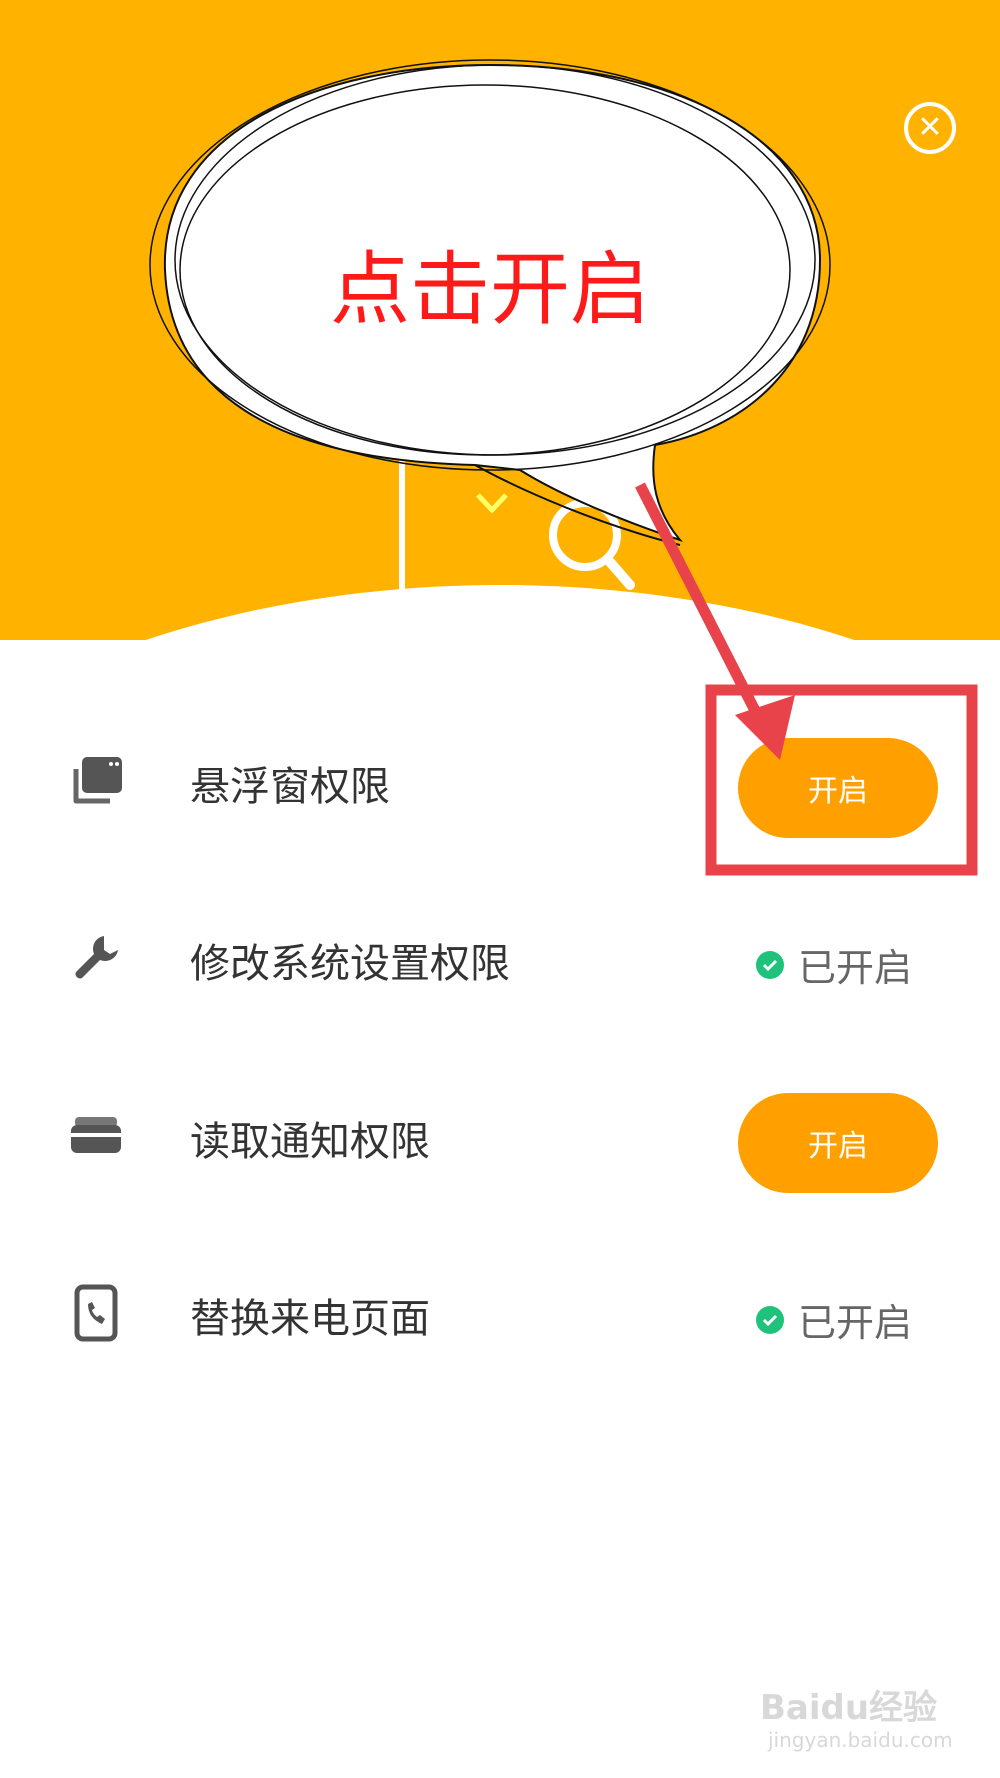 This screenshot has height=1778, width=1000. Describe the element at coordinates (310, 1319) in the screenshot. I see `permission-label: 替换来电页面` at that location.